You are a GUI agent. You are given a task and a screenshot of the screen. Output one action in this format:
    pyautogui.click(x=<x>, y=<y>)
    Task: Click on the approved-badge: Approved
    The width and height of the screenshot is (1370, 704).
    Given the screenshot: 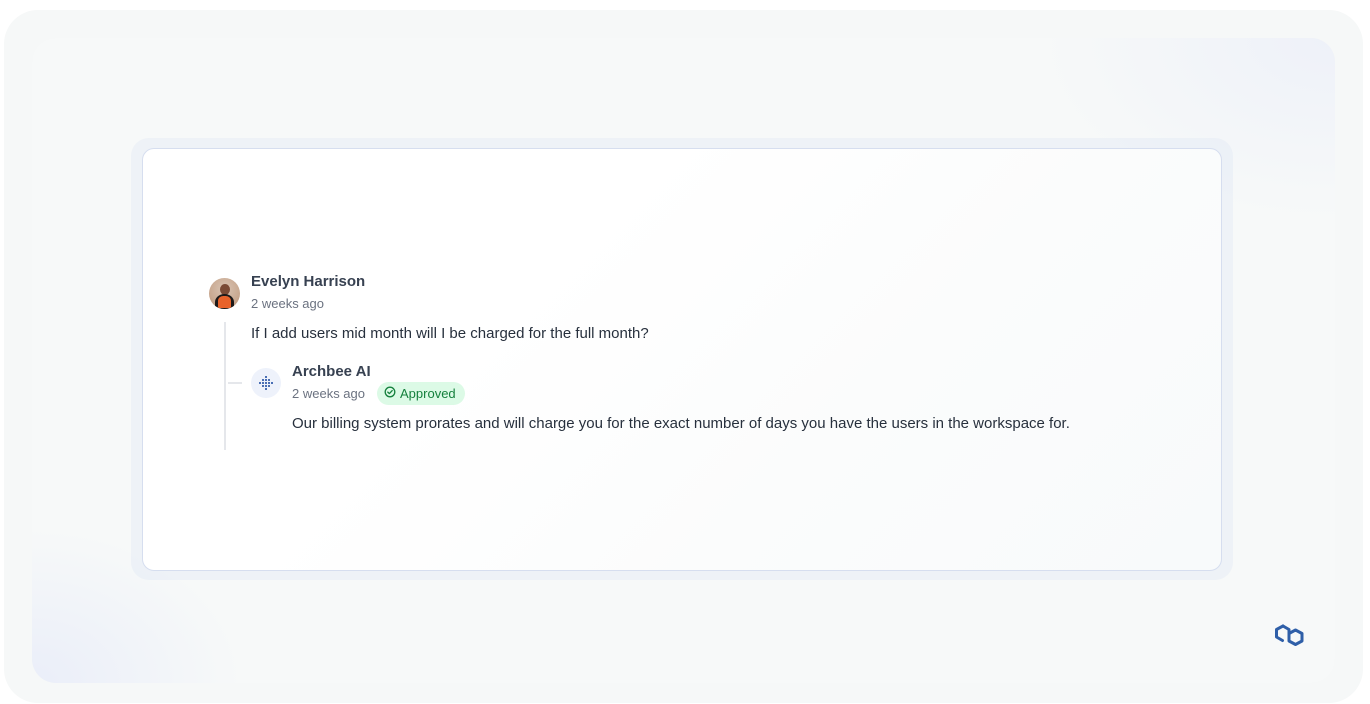 What is the action you would take?
    pyautogui.click(x=421, y=393)
    